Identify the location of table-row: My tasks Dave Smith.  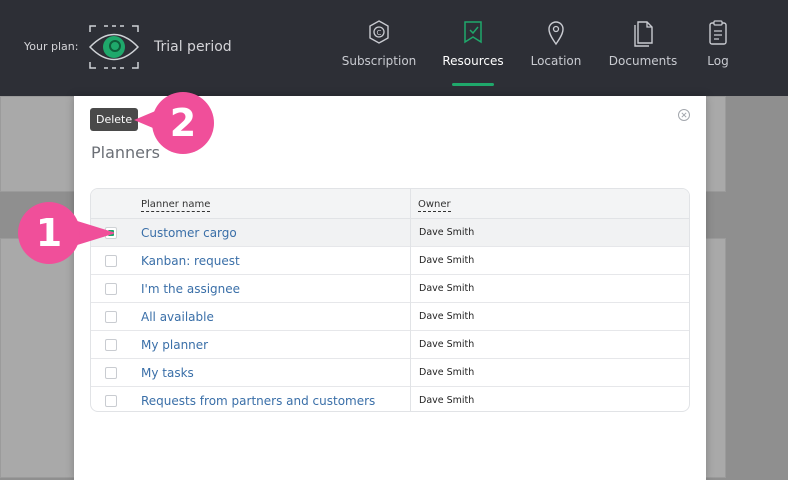
(390, 373).